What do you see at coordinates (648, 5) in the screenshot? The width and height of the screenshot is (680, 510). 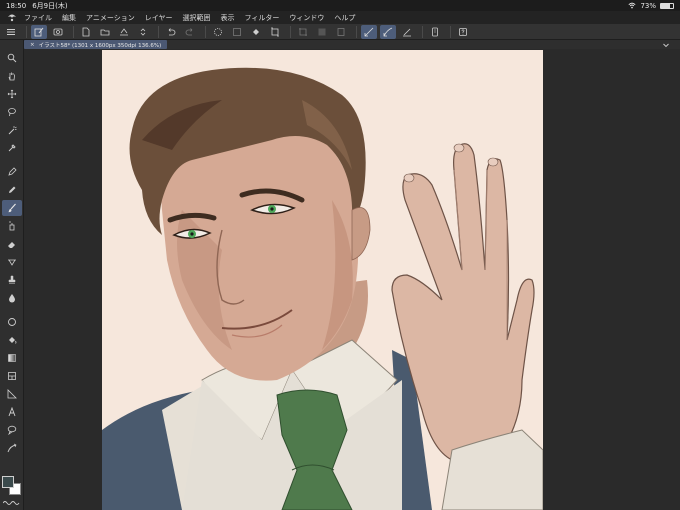 I see `battery-percent: 73%` at bounding box center [648, 5].